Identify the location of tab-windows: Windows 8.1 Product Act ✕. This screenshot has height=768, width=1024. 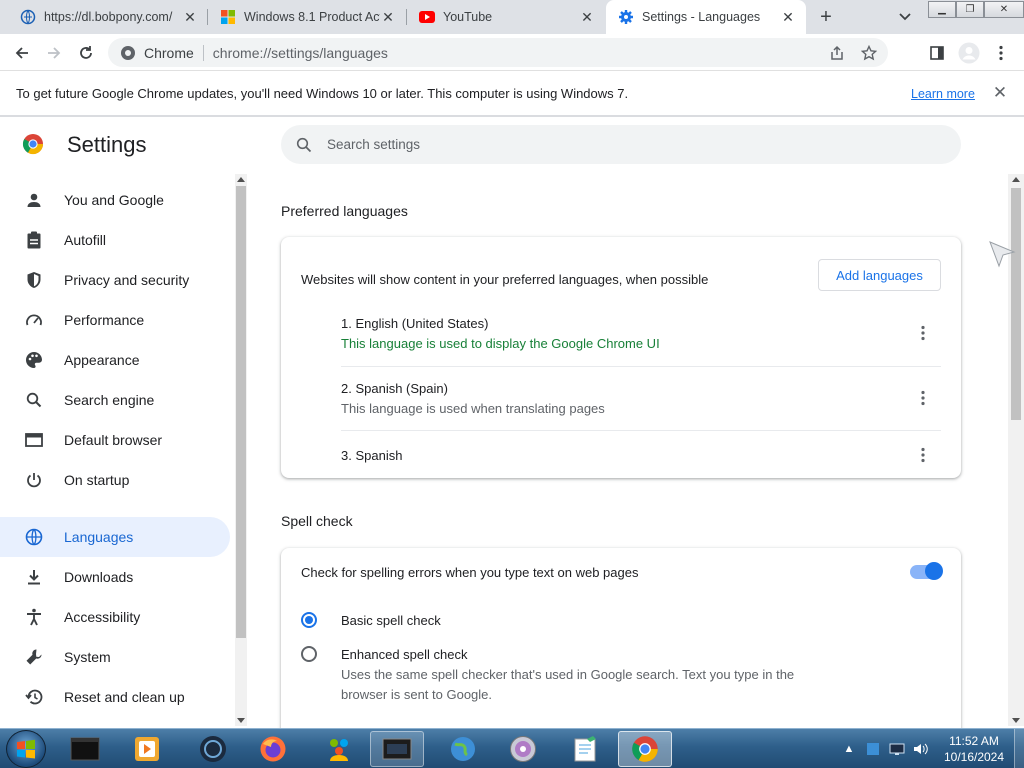
(307, 17).